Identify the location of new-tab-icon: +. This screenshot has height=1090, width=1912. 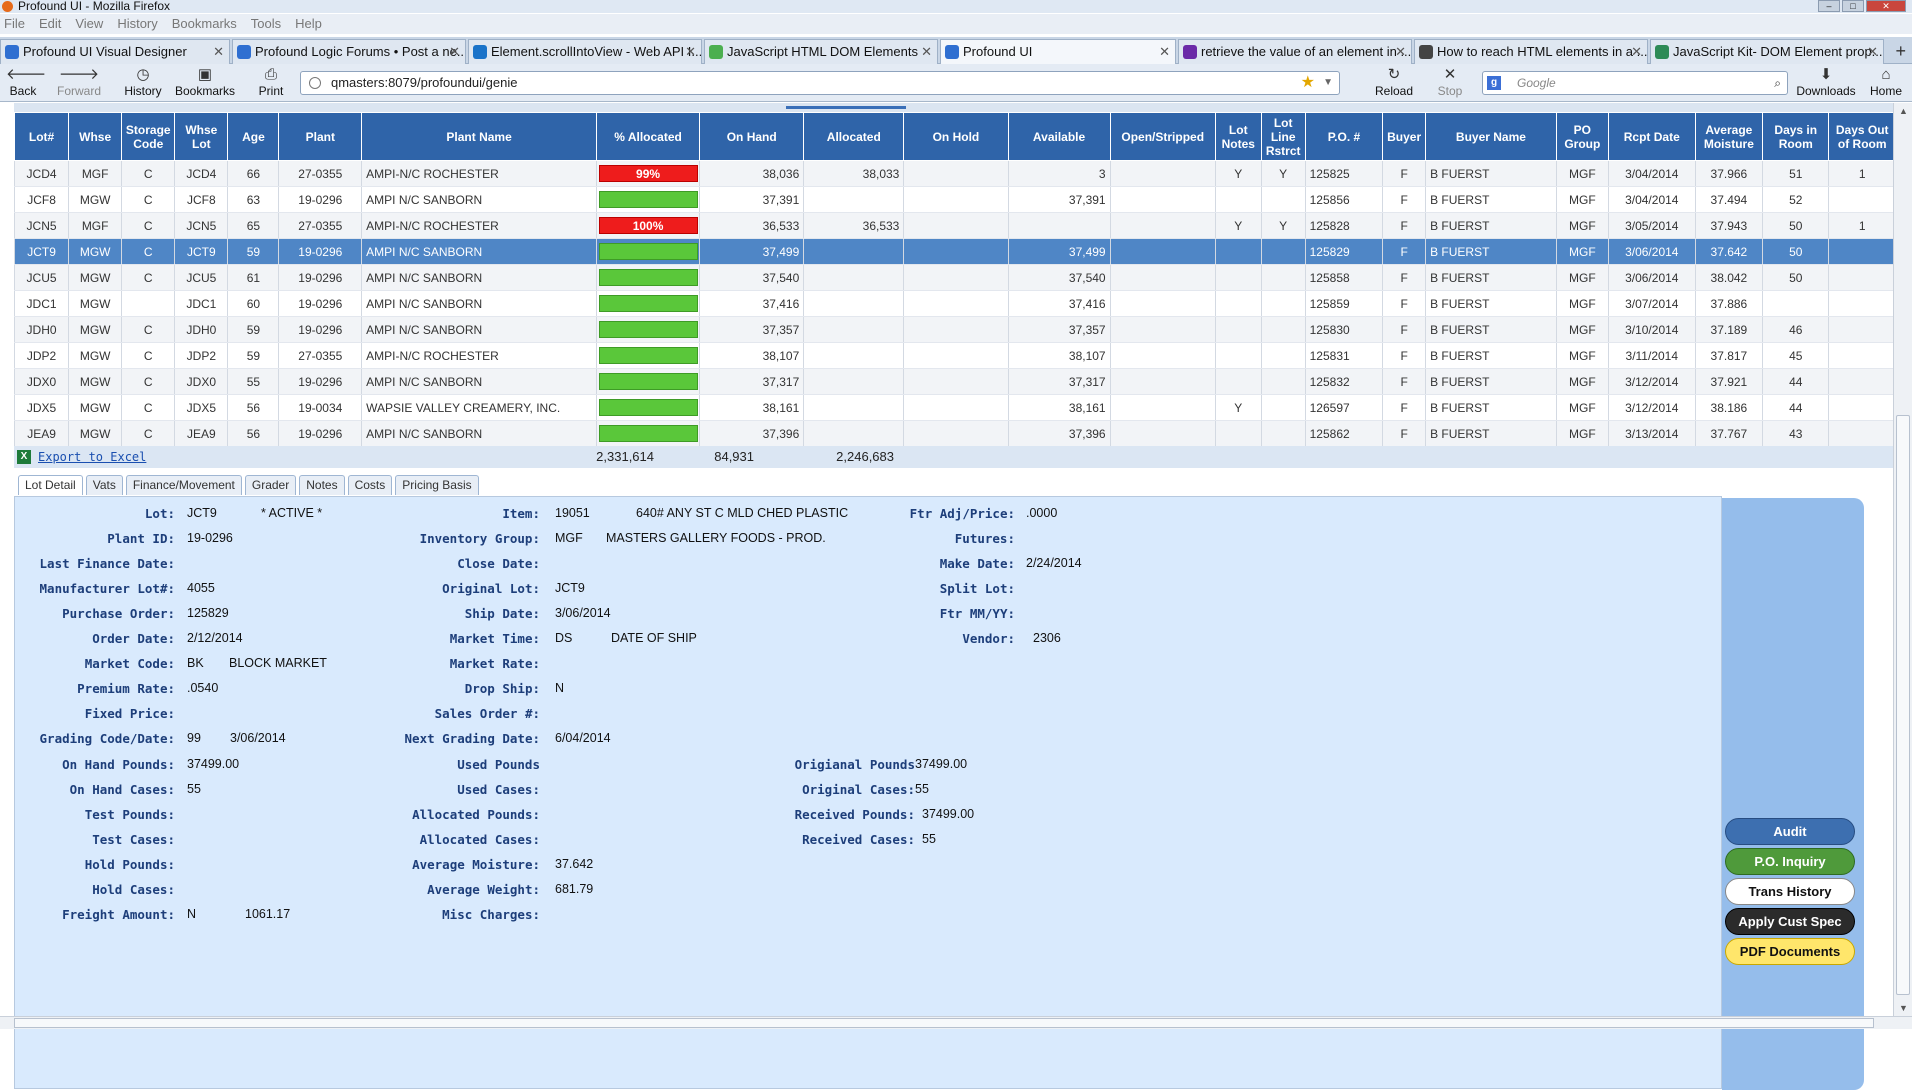
(1900, 51).